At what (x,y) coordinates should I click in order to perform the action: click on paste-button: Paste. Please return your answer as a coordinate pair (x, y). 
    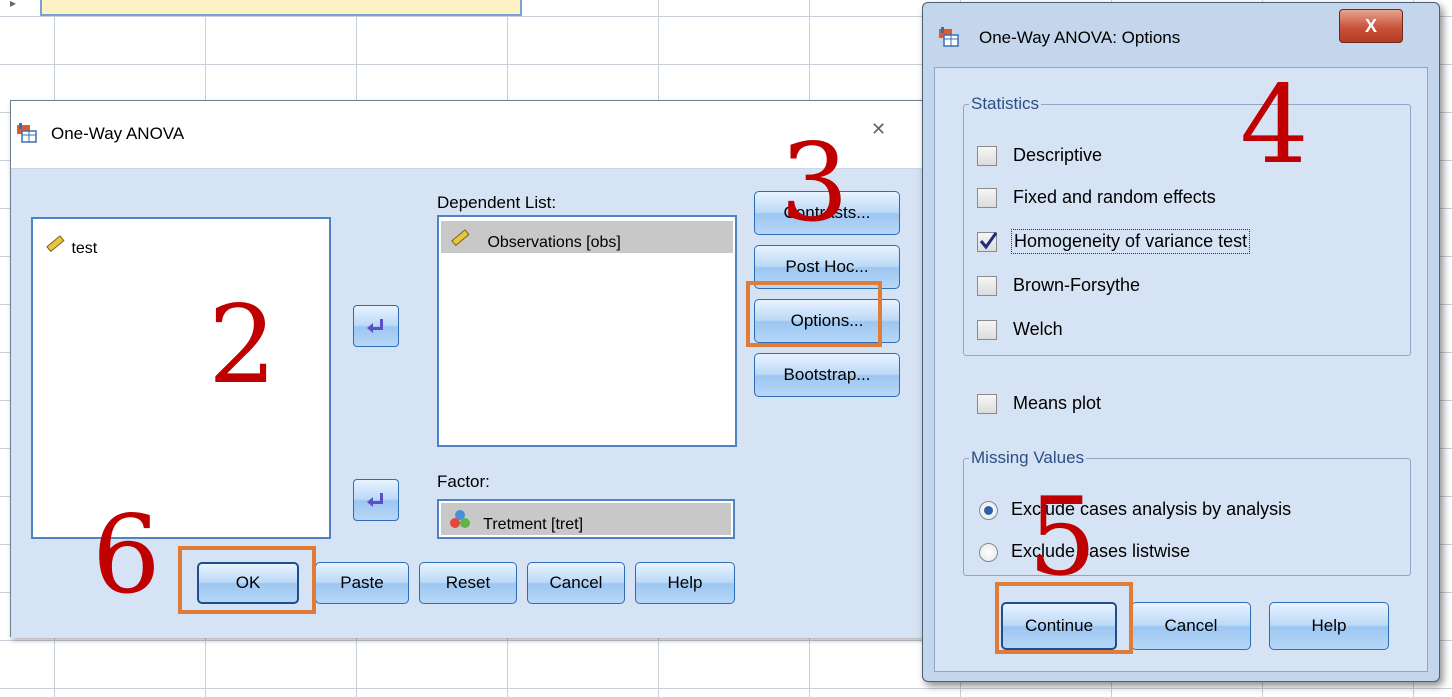
    Looking at the image, I should click on (362, 583).